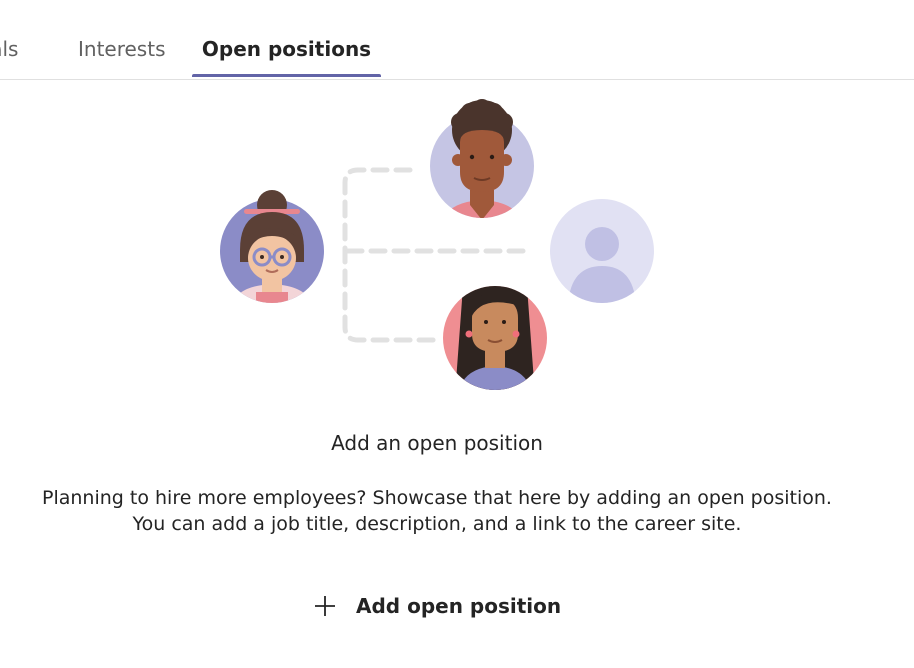  I want to click on add-open-position-button: Add open position, so click(436, 606).